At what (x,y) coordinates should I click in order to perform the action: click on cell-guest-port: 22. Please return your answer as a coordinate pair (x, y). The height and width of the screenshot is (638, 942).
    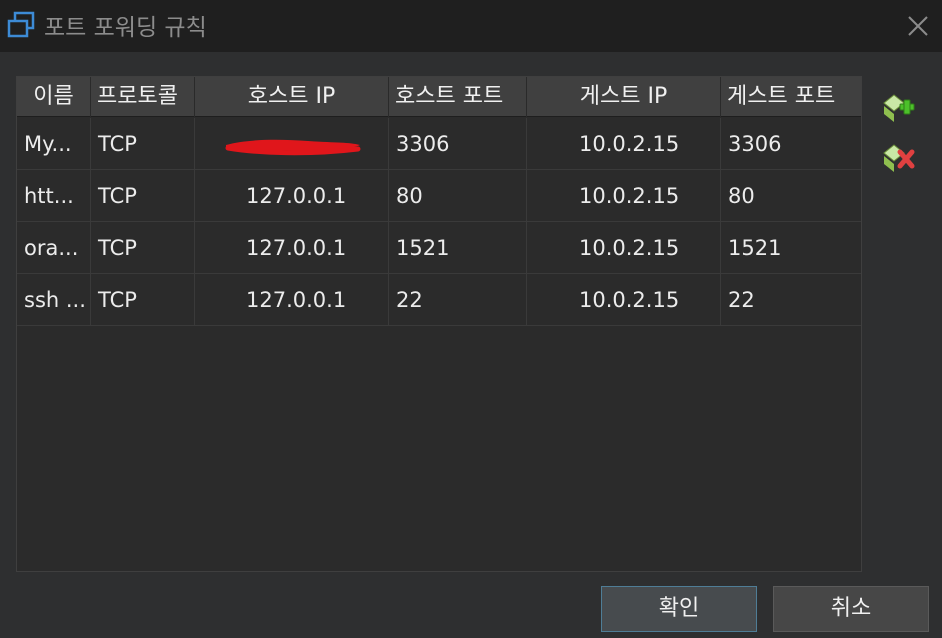
    Looking at the image, I should click on (791, 300).